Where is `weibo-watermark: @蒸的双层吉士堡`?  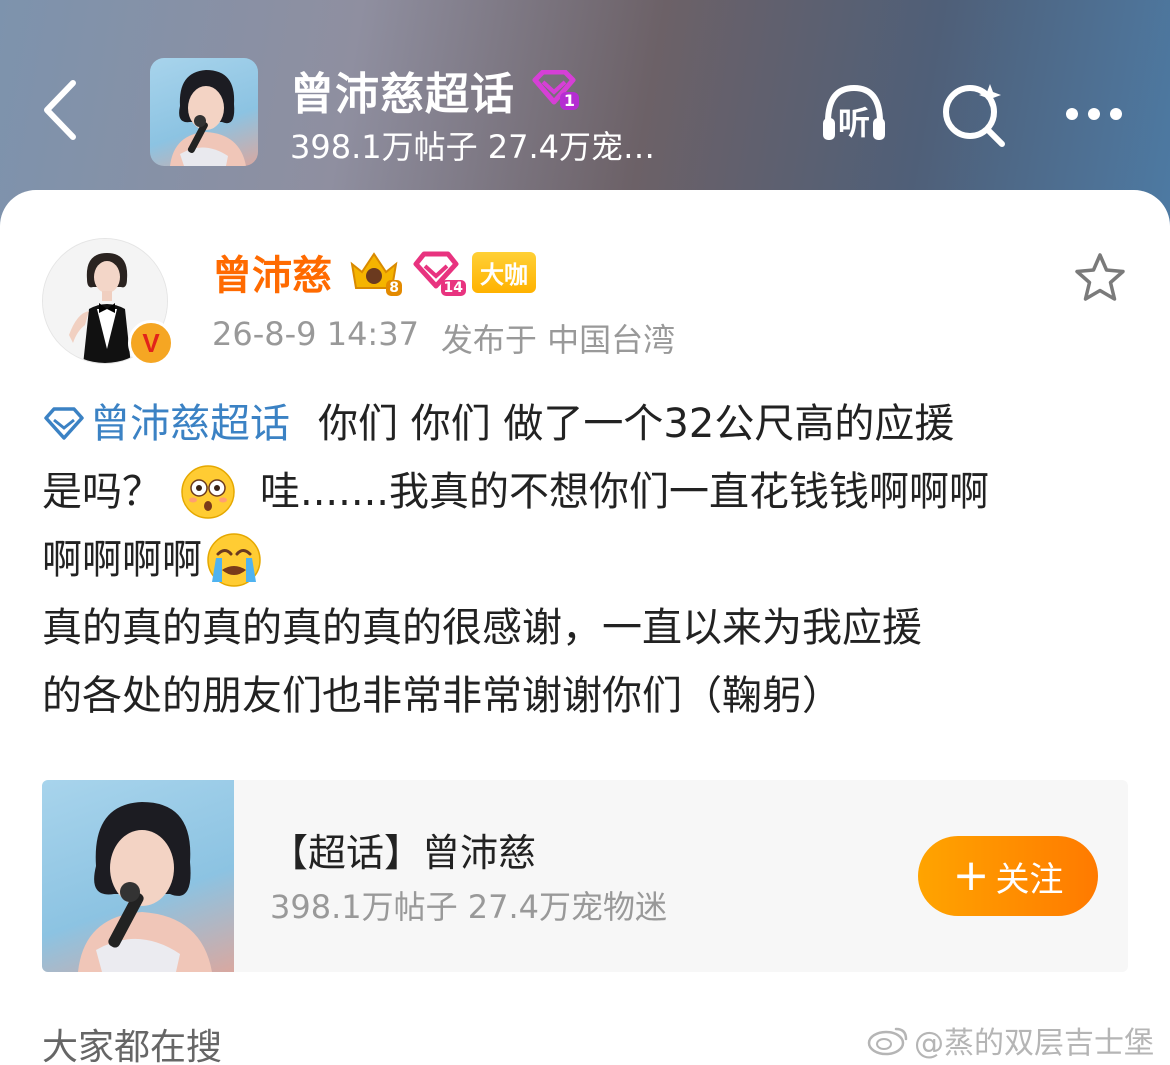 weibo-watermark: @蒸的双层吉士堡 is located at coordinates (1010, 1040).